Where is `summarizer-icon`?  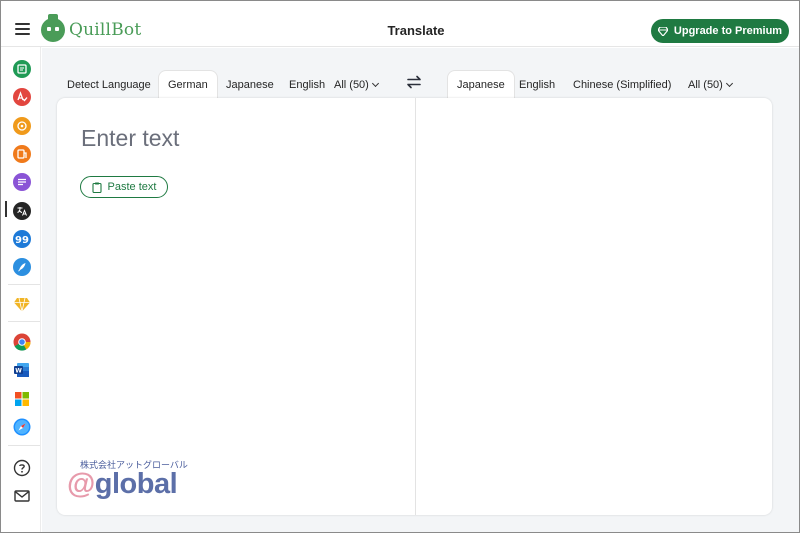 summarizer-icon is located at coordinates (22, 182).